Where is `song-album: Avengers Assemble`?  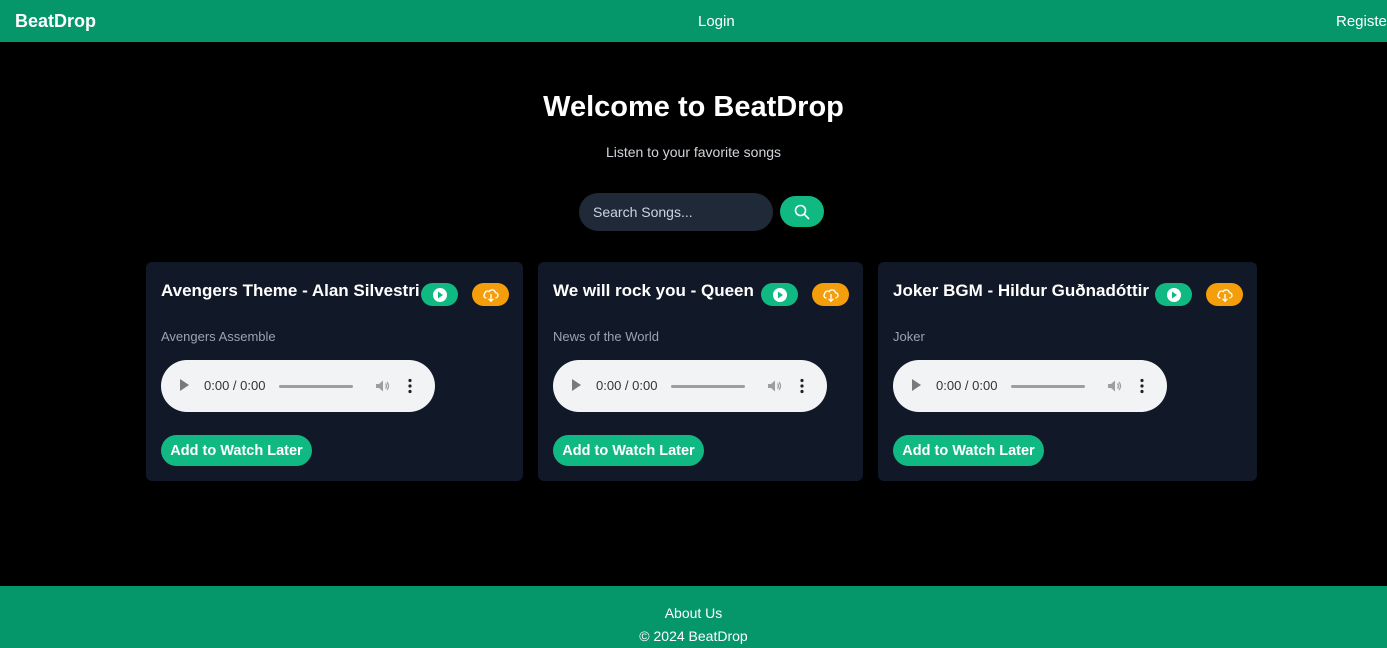 song-album: Avengers Assemble is located at coordinates (218, 336).